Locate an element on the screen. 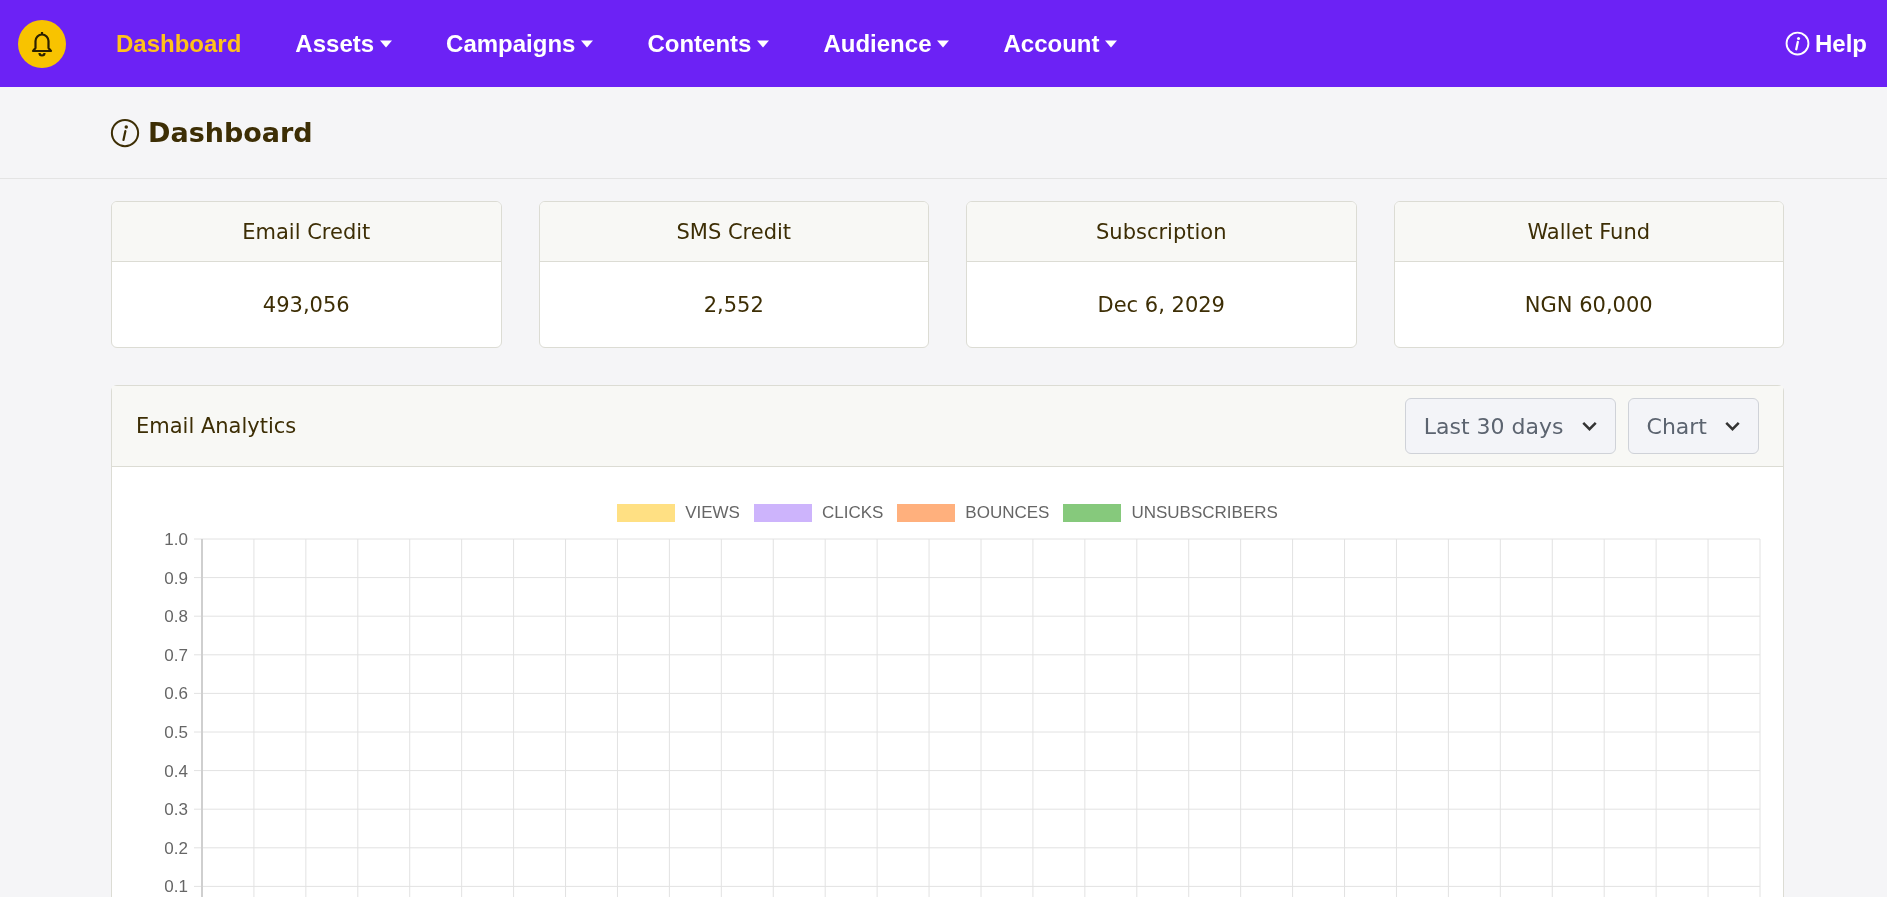  period-dropdown: Last 30 days is located at coordinates (1510, 426).